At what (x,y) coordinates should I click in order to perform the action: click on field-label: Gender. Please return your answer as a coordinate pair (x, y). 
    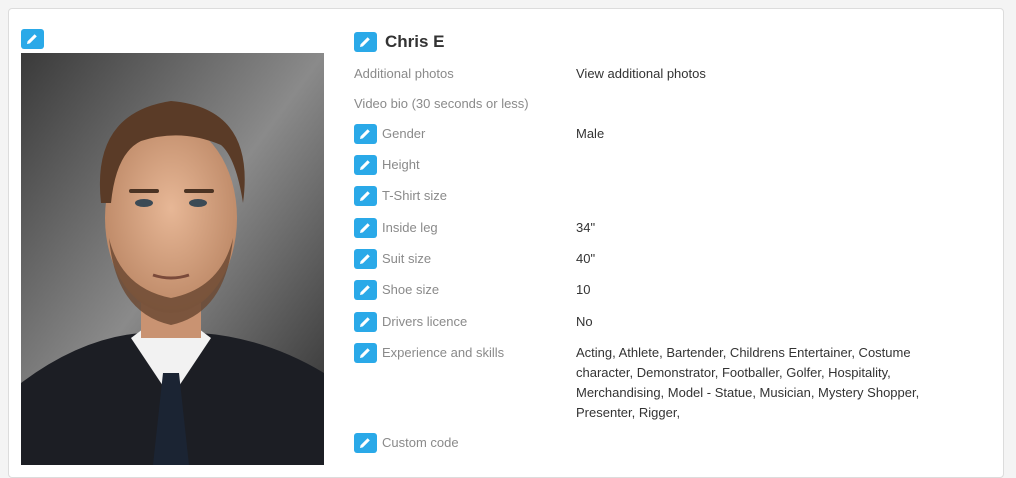
    Looking at the image, I should click on (404, 133).